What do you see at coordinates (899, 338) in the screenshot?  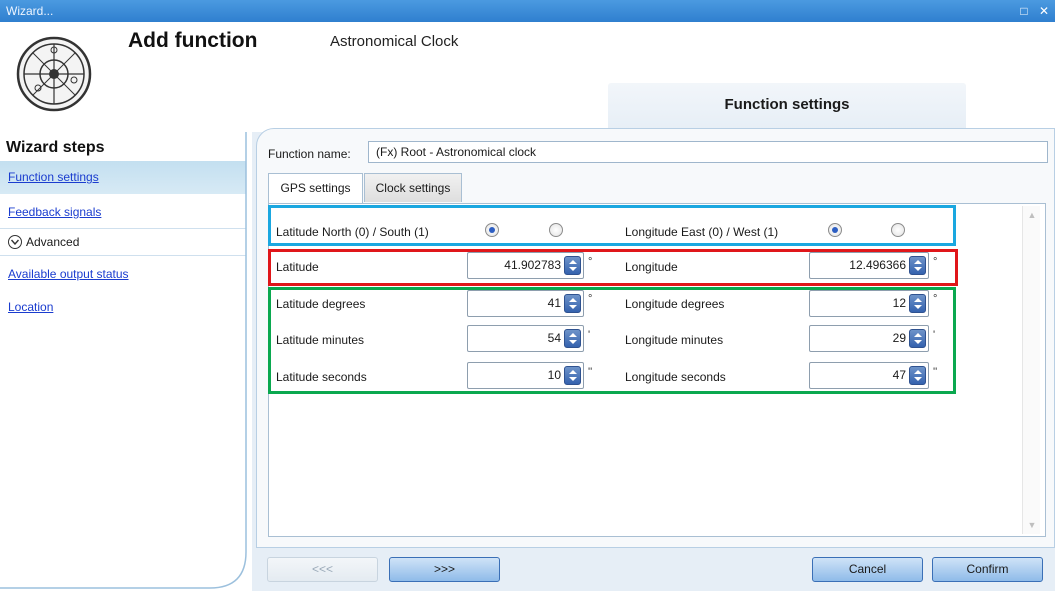 I see `longitude-minutes-value: 29` at bounding box center [899, 338].